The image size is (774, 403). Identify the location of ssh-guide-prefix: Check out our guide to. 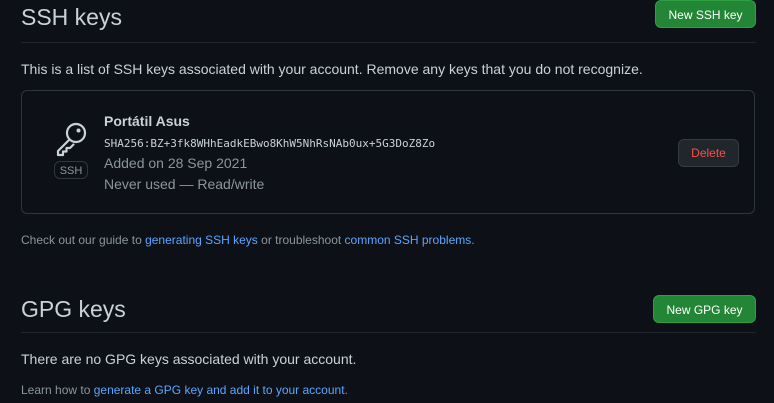
(83, 240).